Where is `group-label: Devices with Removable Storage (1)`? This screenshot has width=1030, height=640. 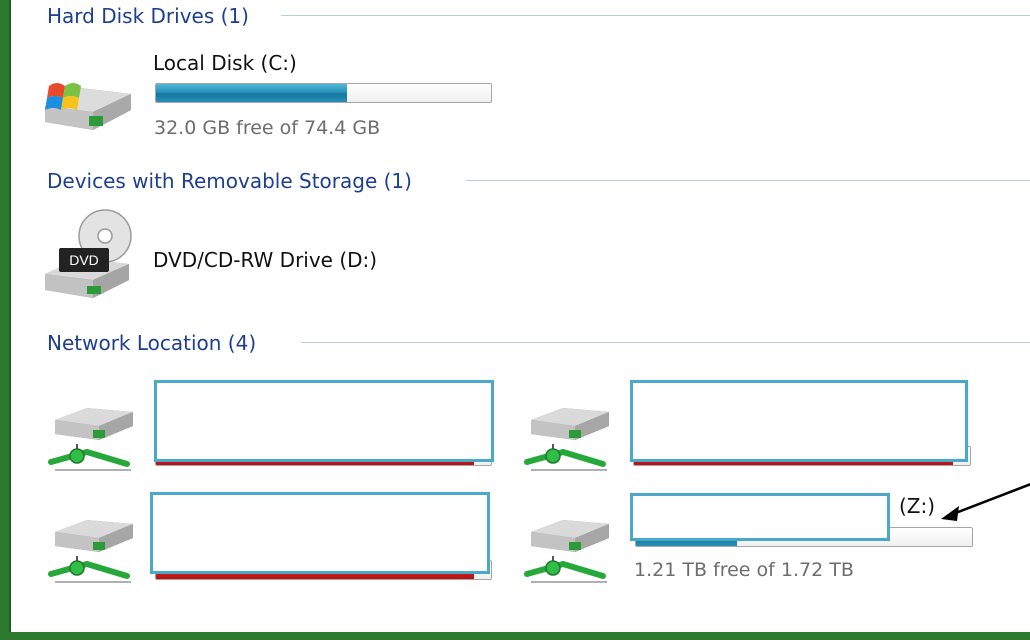 group-label: Devices with Removable Storage (1) is located at coordinates (229, 181).